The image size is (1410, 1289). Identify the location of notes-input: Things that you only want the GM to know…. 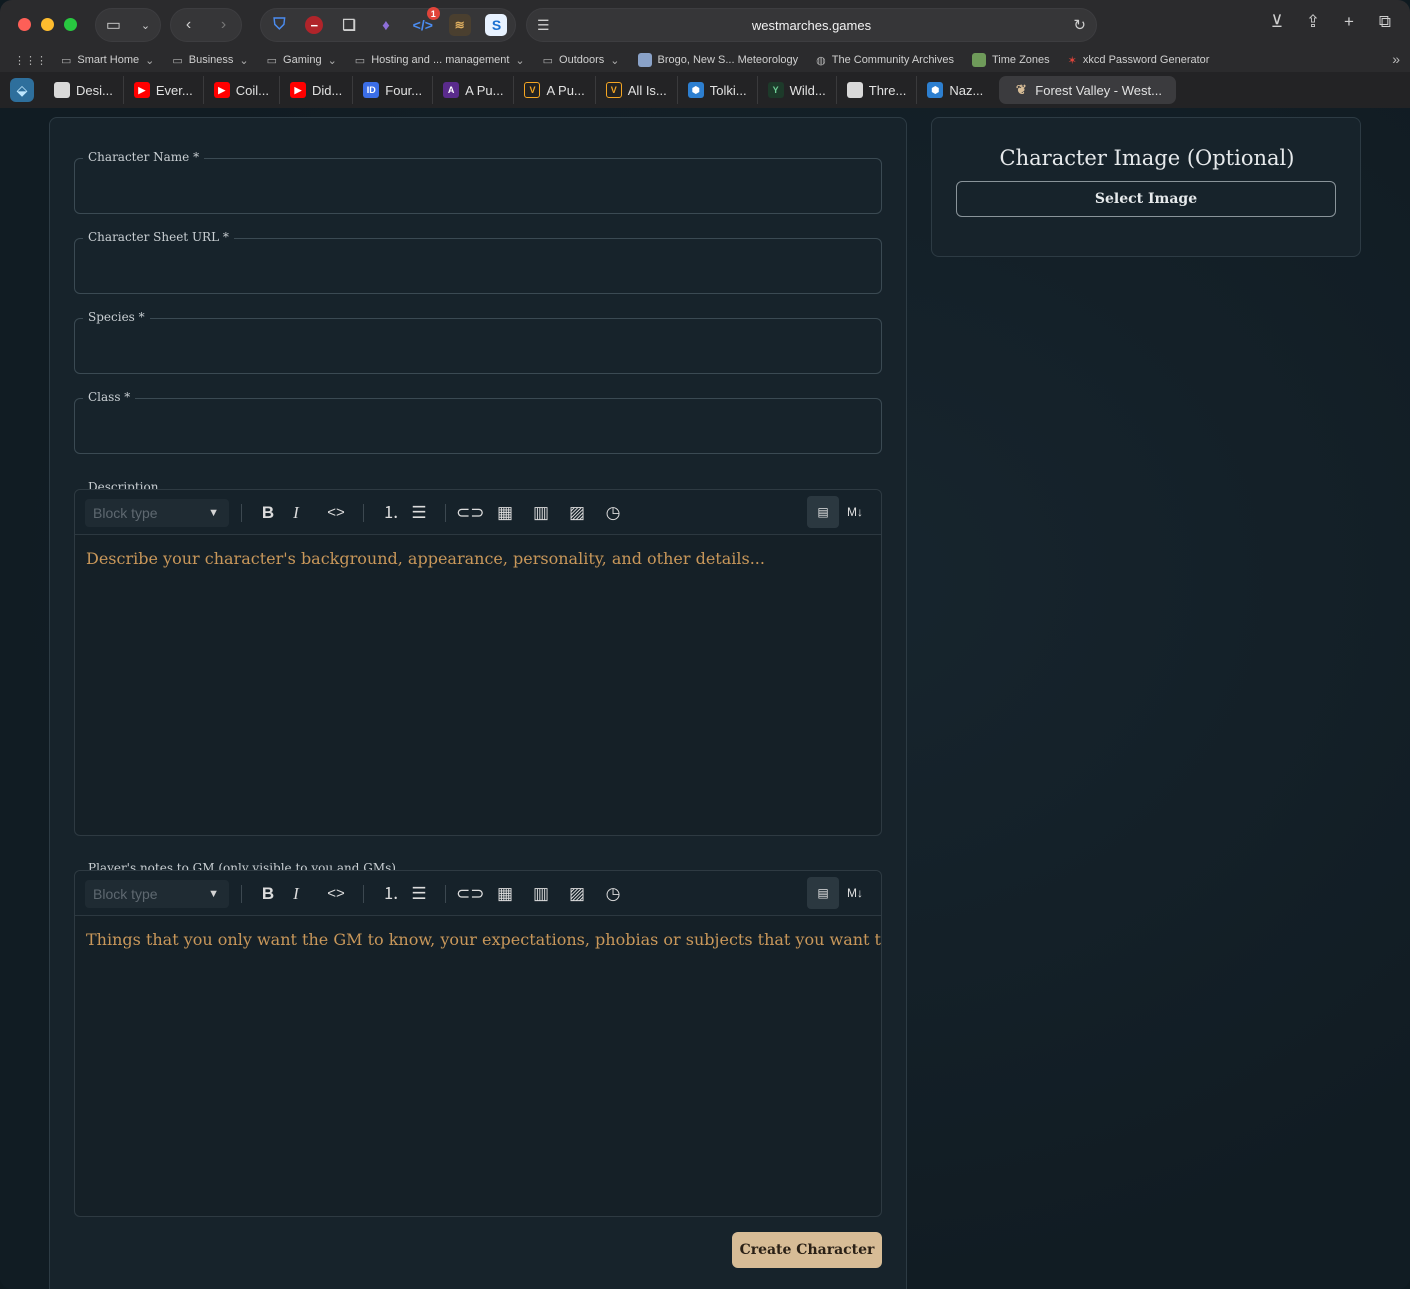
(478, 939).